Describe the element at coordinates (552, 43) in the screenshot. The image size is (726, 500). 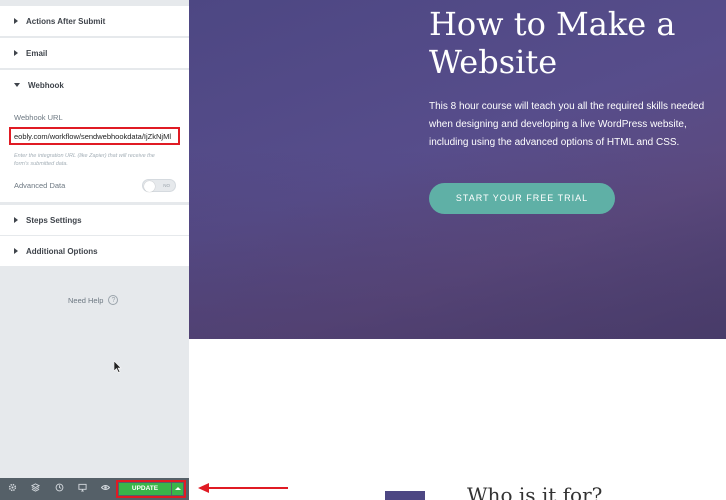
I see `hero-title: How to Make a Website` at that location.